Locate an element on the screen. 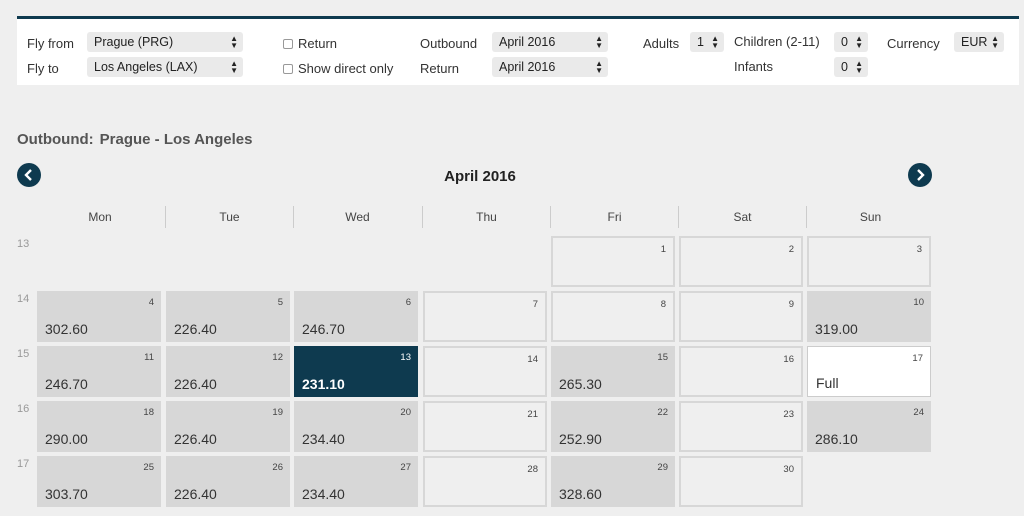 This screenshot has width=1024, height=516. next-month-button is located at coordinates (920, 175).